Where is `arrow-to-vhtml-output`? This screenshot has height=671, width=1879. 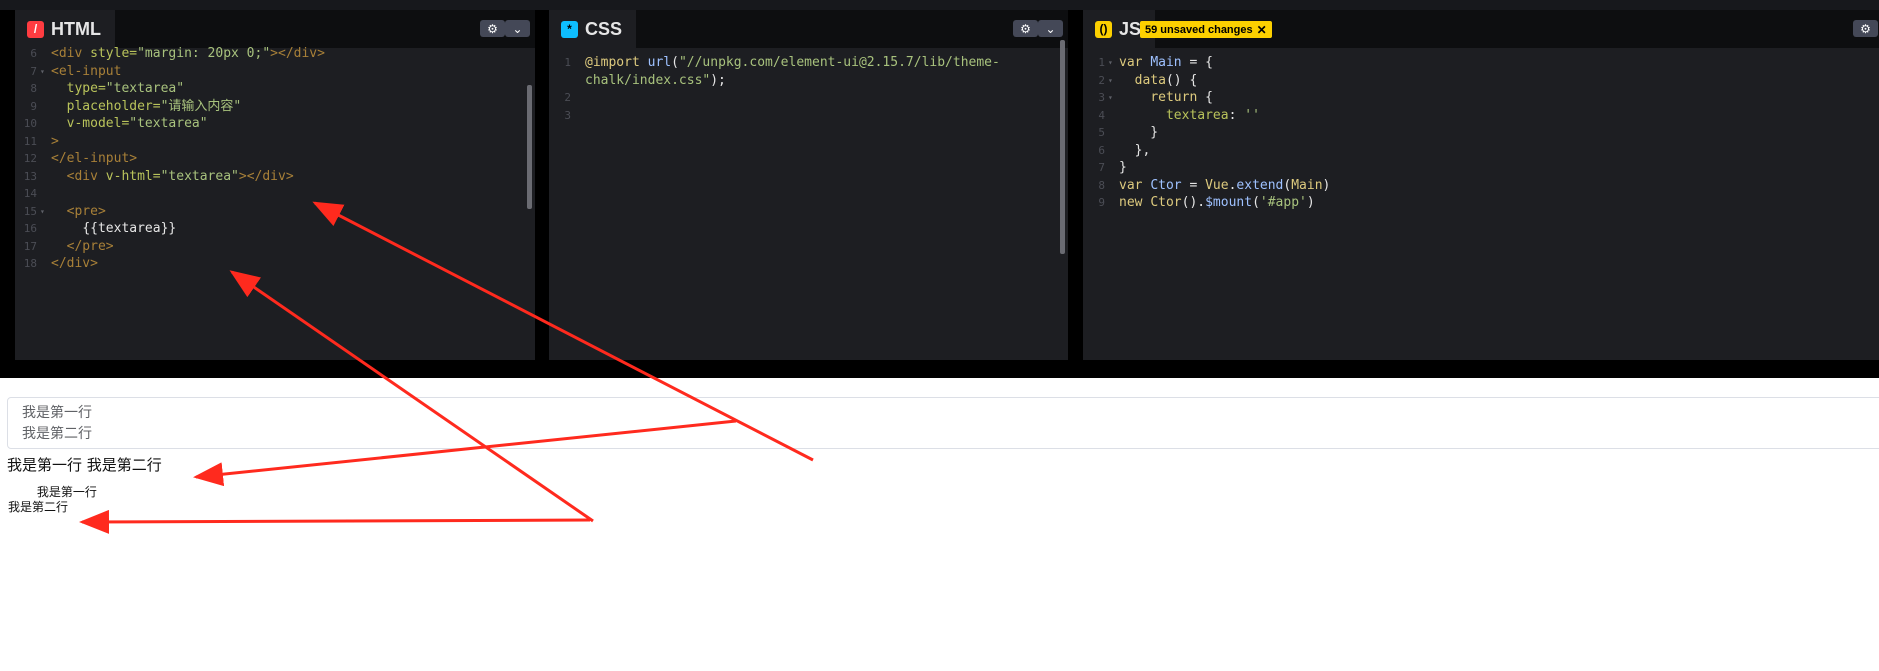 arrow-to-vhtml-output is located at coordinates (465, 453).